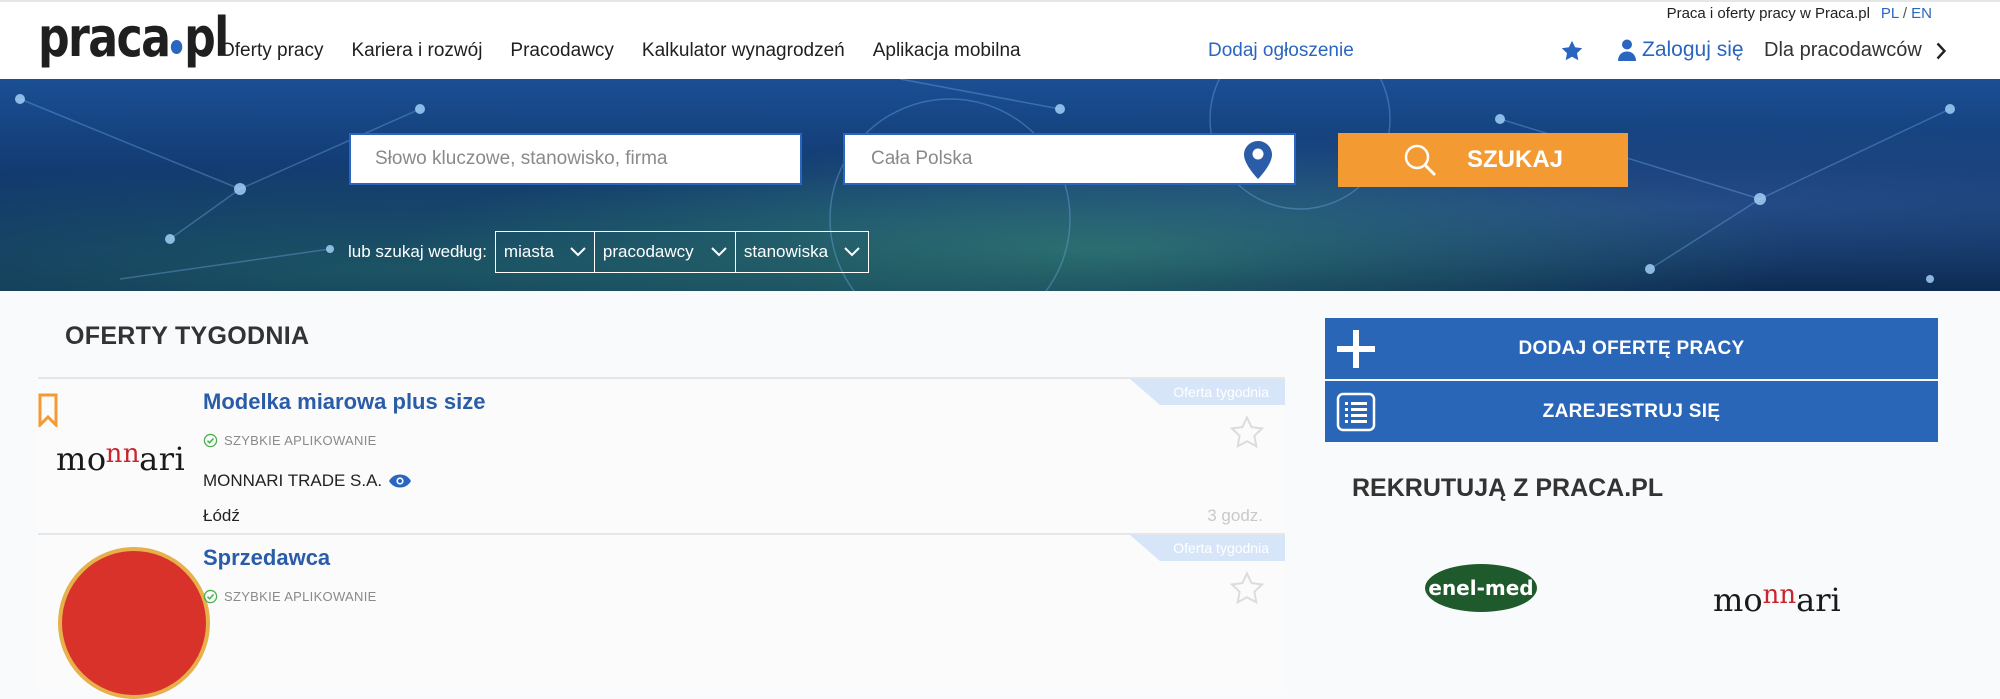  I want to click on eye-icon, so click(400, 481).